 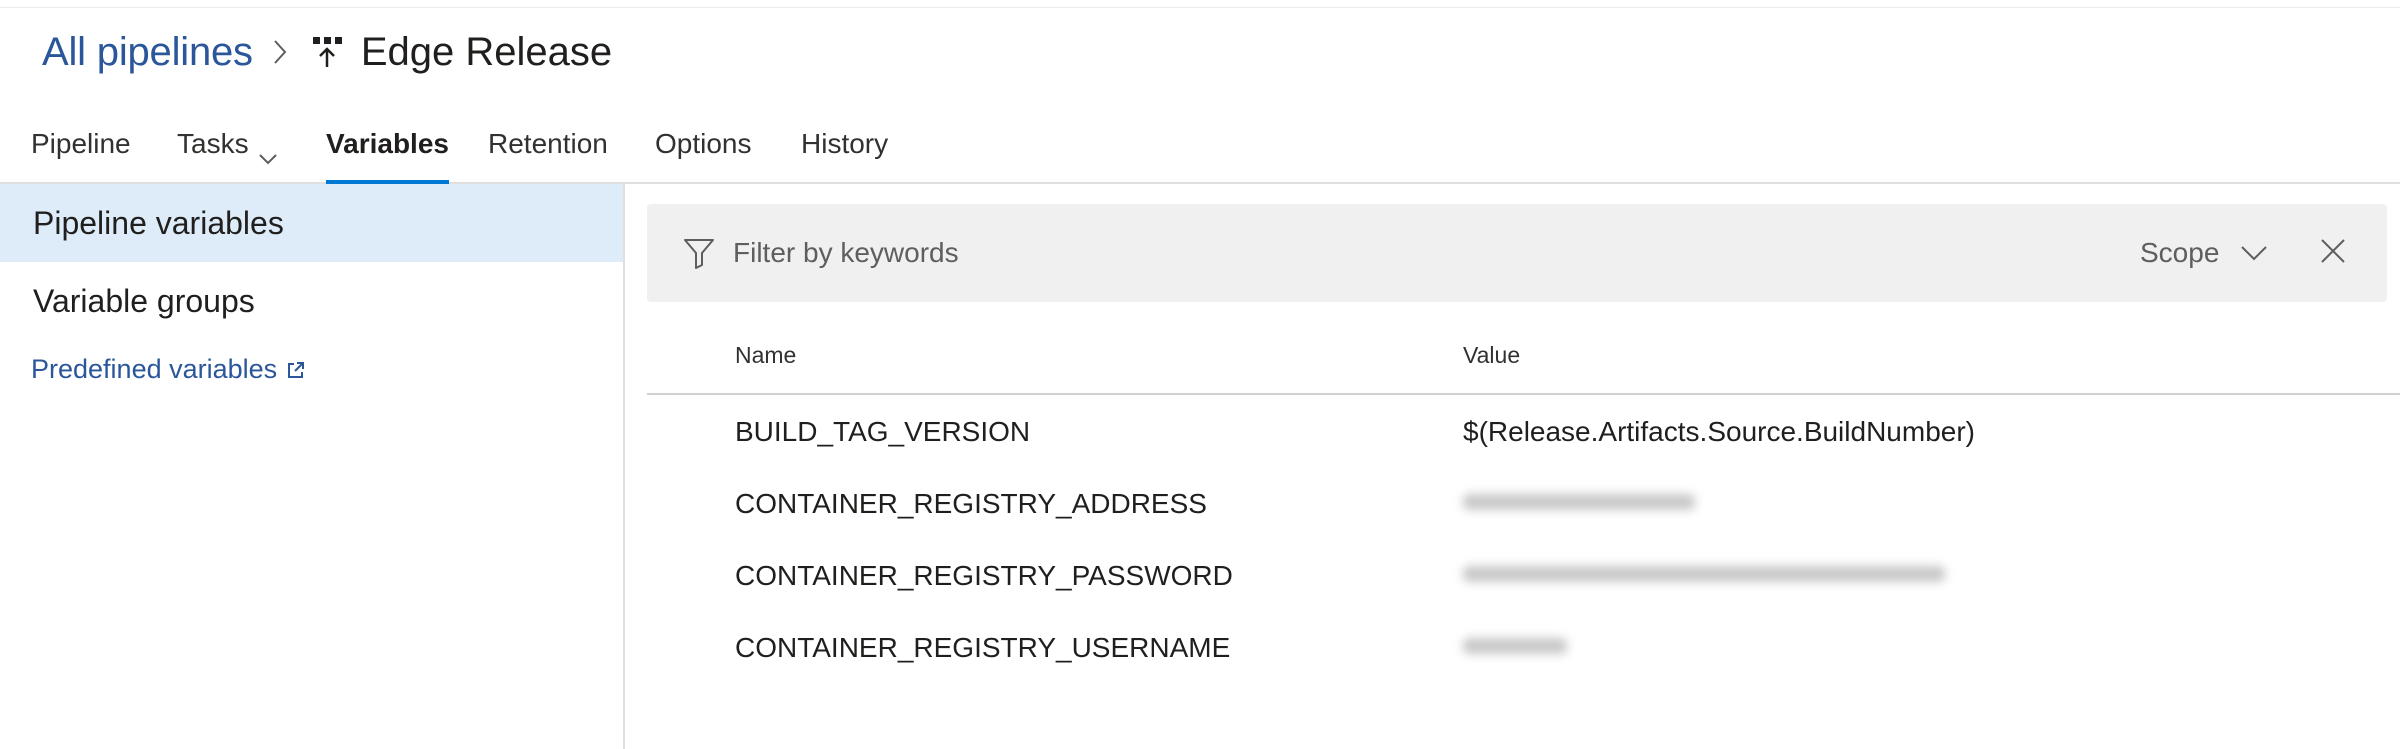 I want to click on table-header: Name Value, so click(x=1523, y=362).